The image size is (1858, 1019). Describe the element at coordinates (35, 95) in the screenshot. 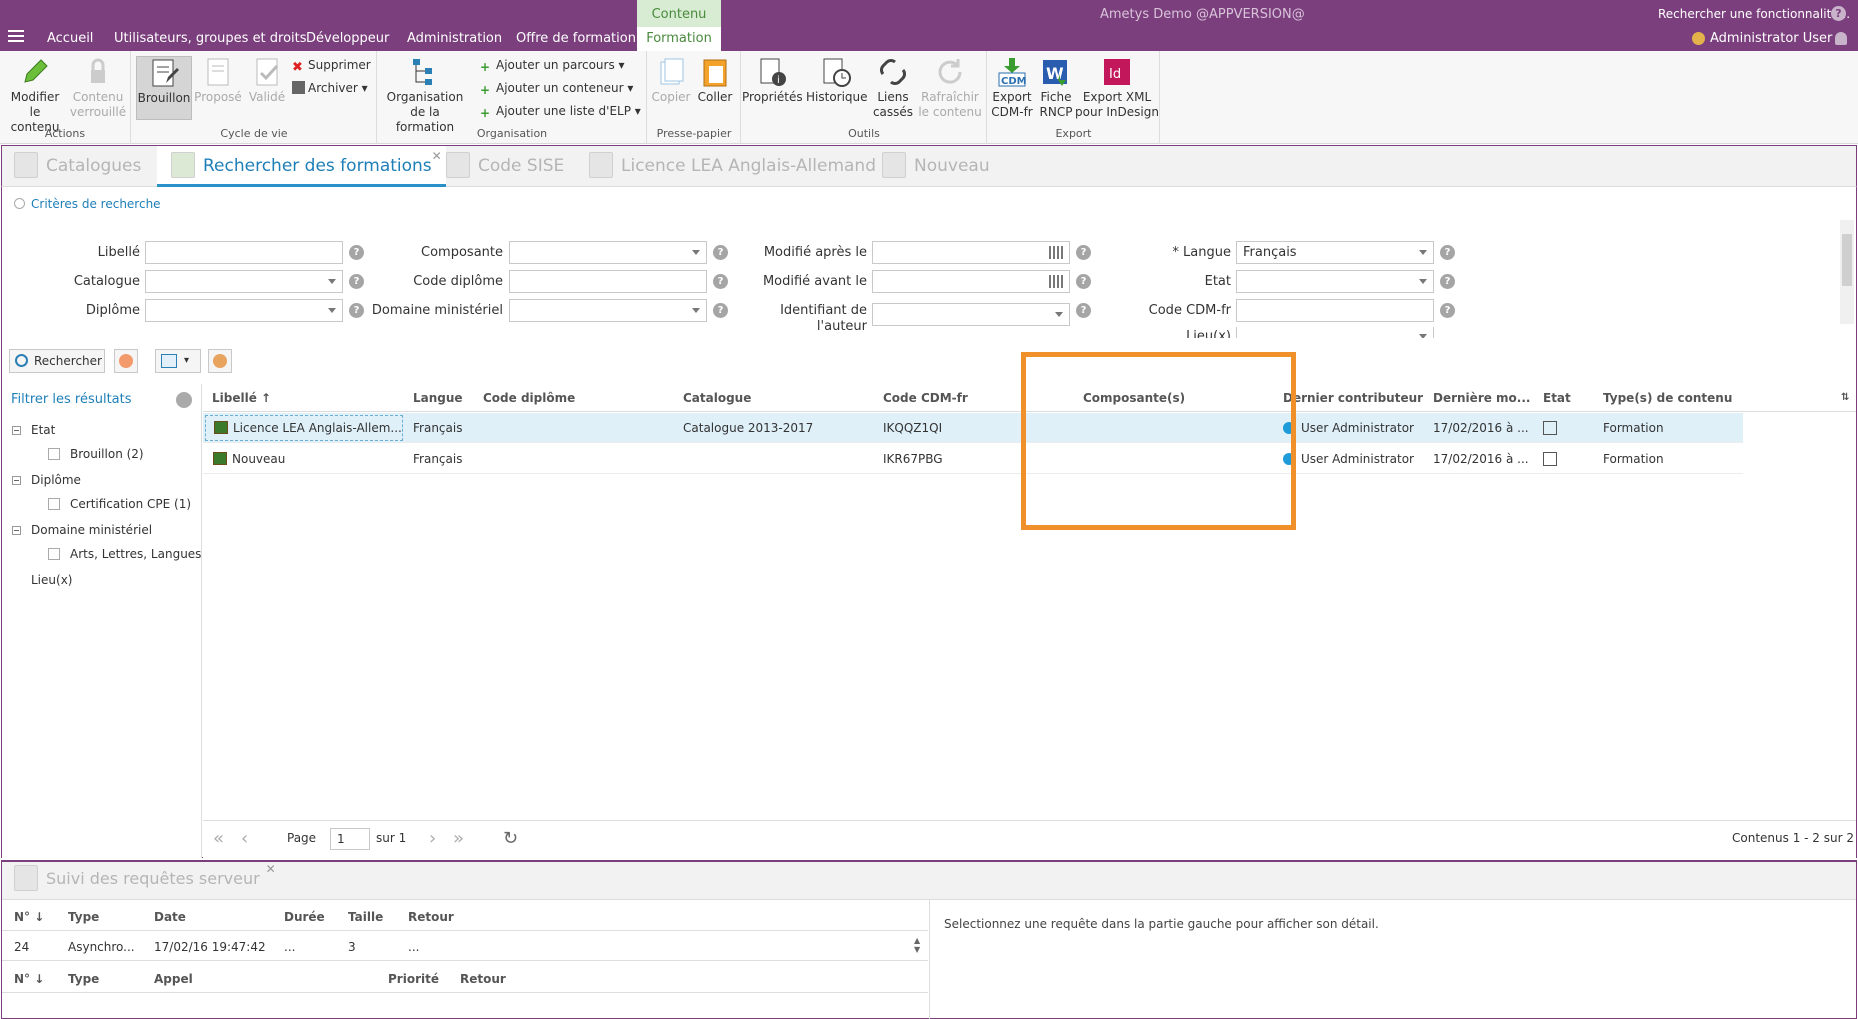

I see `edit-content-button: Modifier le contenu` at that location.